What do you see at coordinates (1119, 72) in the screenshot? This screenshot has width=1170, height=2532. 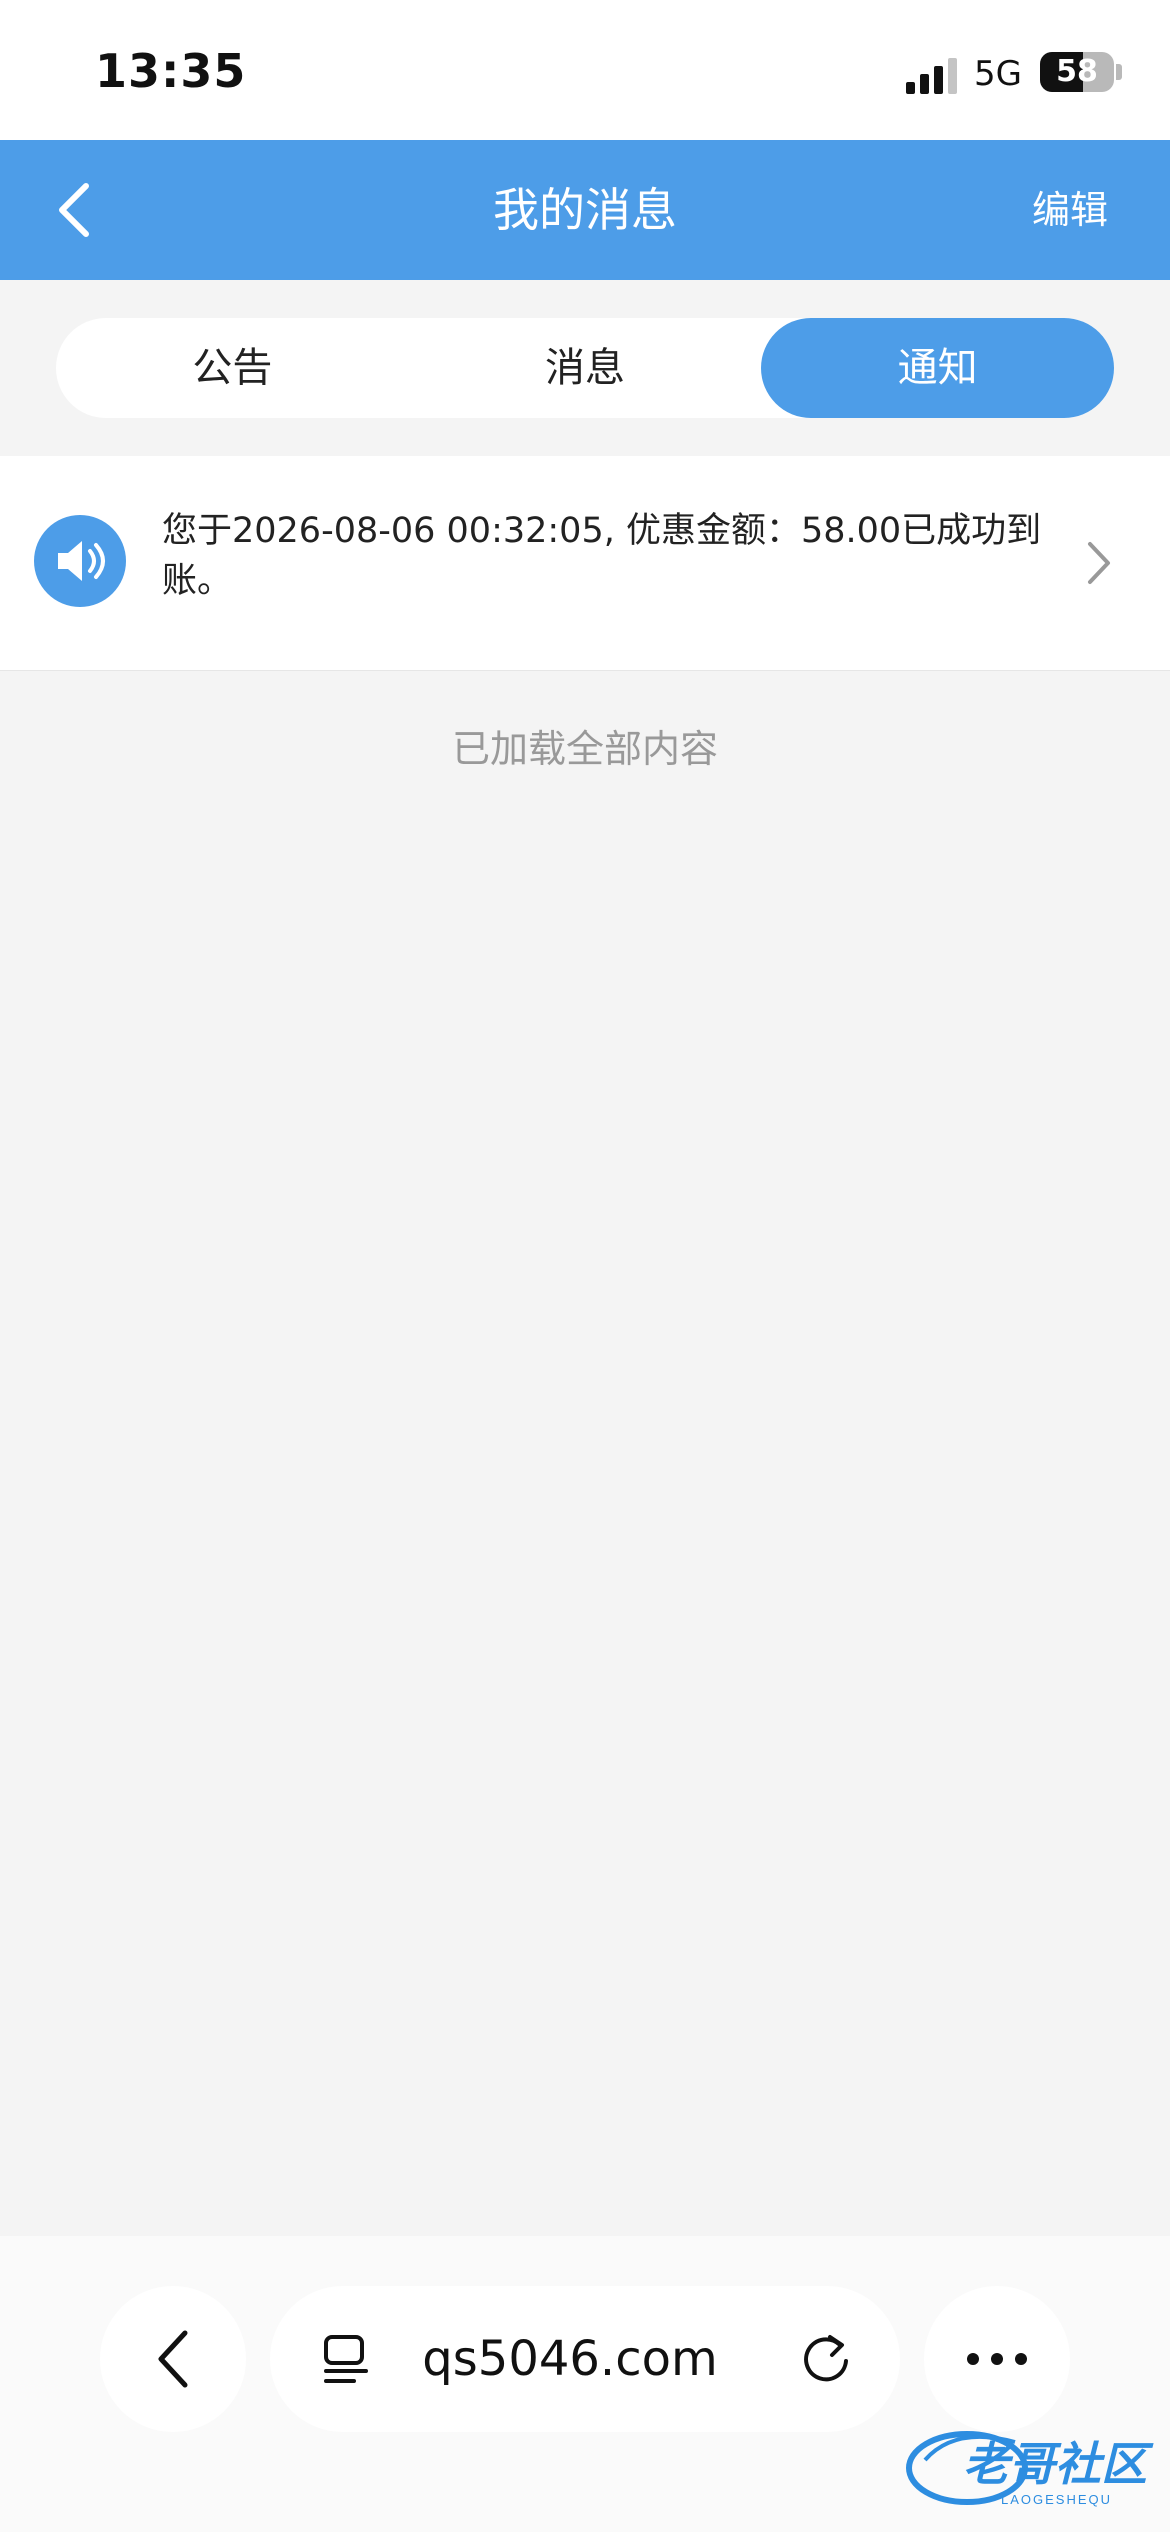 I see `battery-tip` at bounding box center [1119, 72].